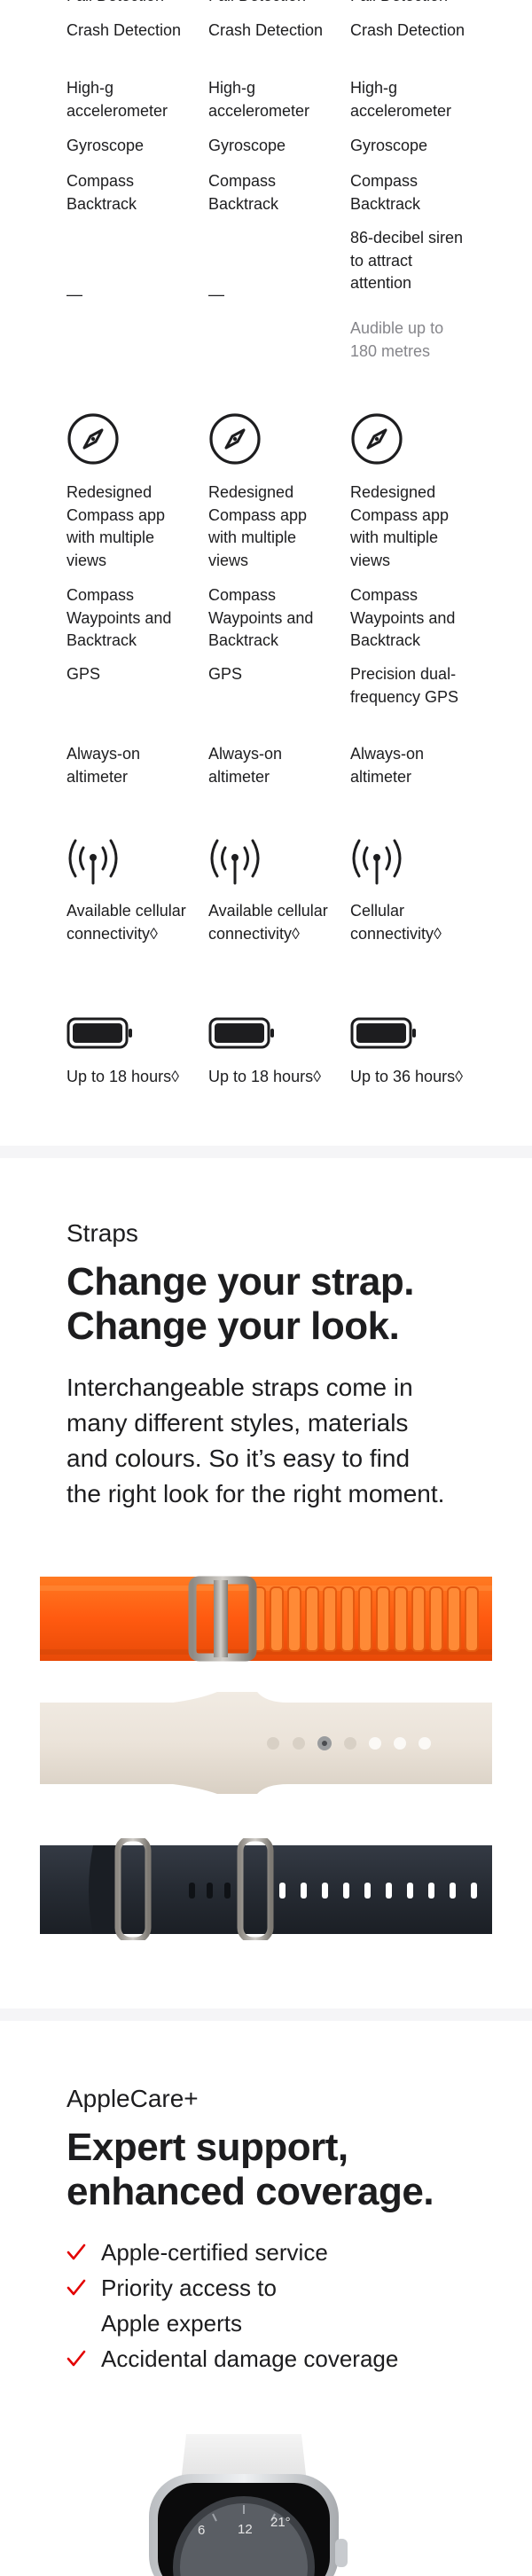 This screenshot has height=2576, width=532. Describe the element at coordinates (133, 2098) in the screenshot. I see `applecare-eyebrow: AppleCare+` at that location.